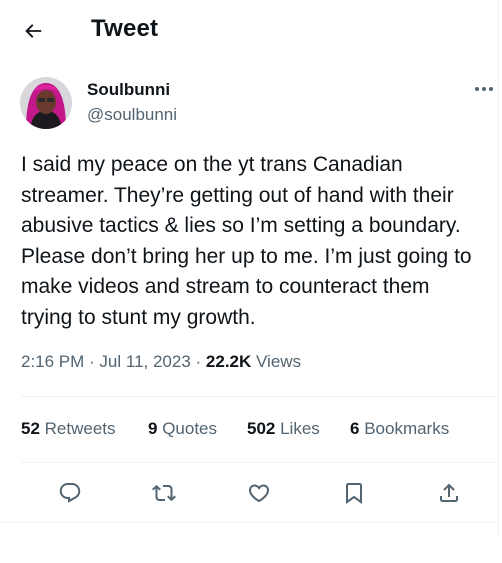 The height and width of the screenshot is (563, 502). I want to click on tweet-time: 2:16 PM, so click(52, 361).